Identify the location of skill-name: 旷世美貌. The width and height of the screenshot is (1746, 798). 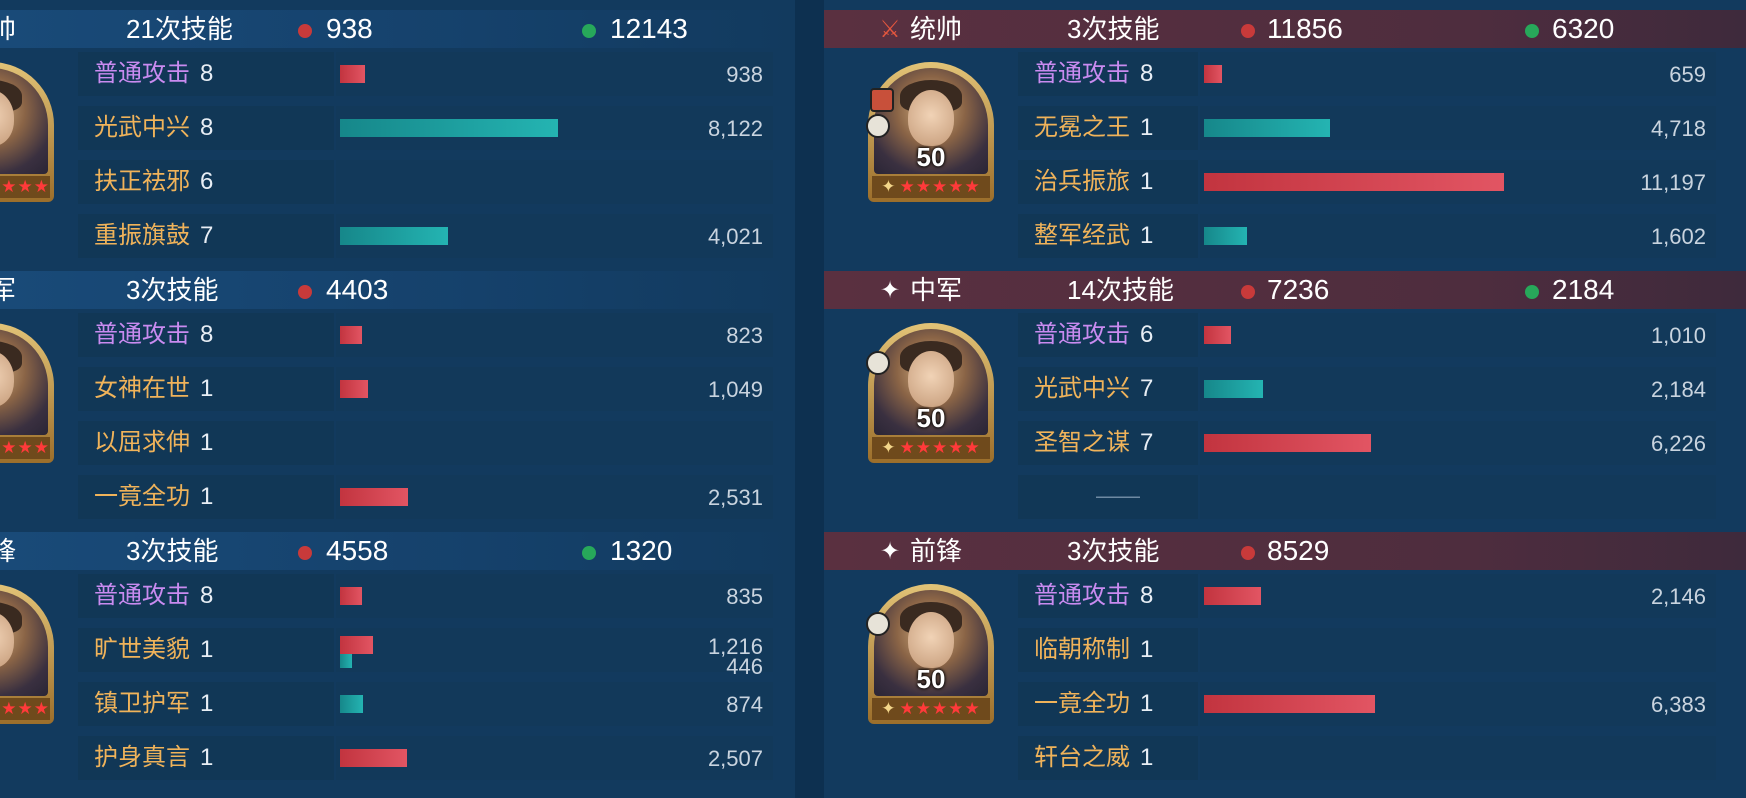
(142, 650).